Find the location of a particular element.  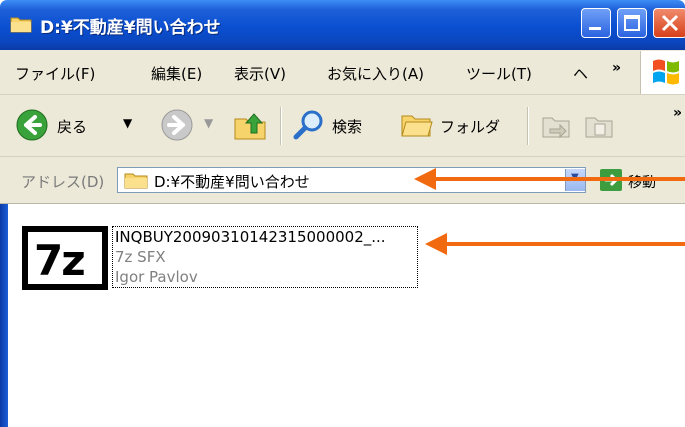

back-button: 戻る ▼ is located at coordinates (80, 125).